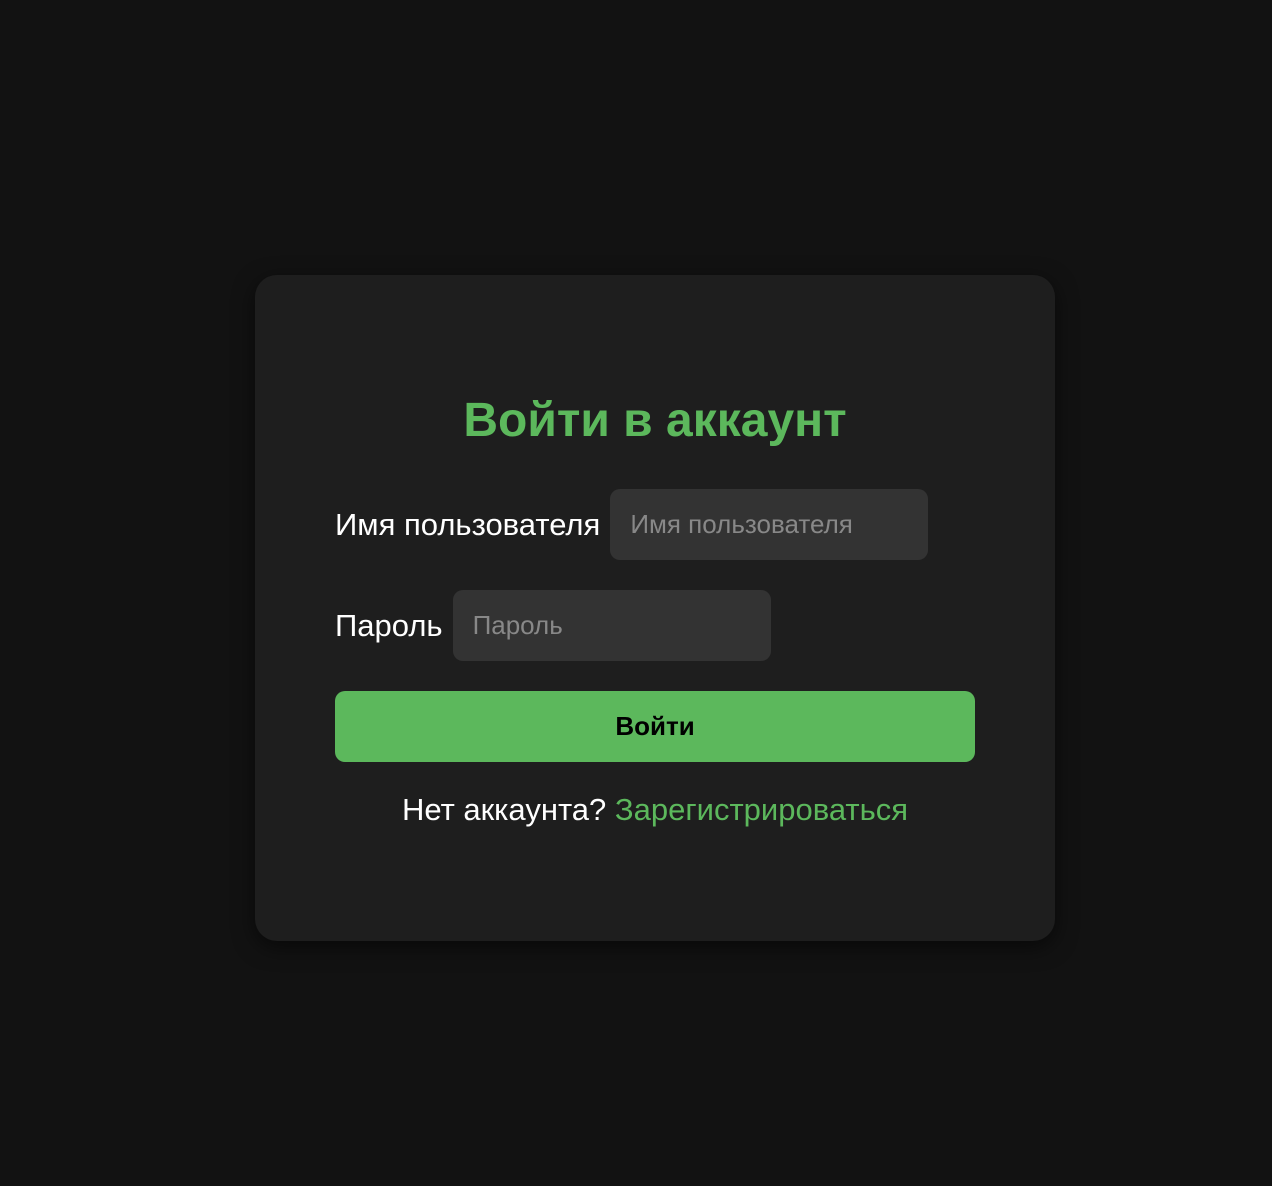 The height and width of the screenshot is (1186, 1272). I want to click on register-prompt: Нет аккаунта? Зарегистрироваться, so click(655, 810).